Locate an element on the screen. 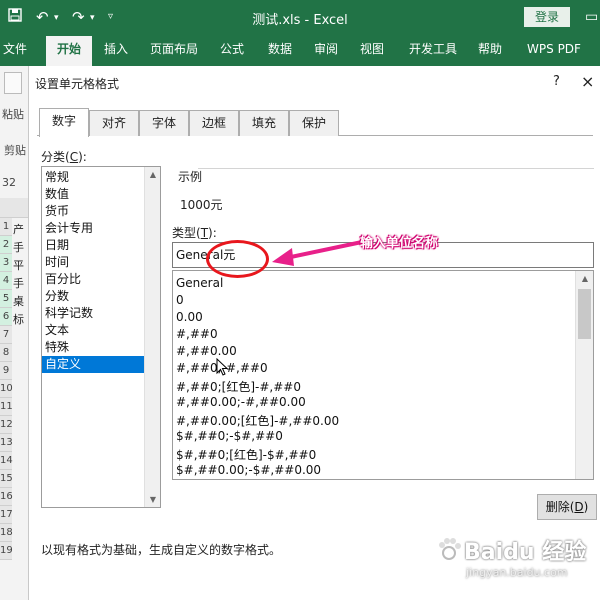 The width and height of the screenshot is (600, 600). format-item: 0.00 is located at coordinates (189, 317).